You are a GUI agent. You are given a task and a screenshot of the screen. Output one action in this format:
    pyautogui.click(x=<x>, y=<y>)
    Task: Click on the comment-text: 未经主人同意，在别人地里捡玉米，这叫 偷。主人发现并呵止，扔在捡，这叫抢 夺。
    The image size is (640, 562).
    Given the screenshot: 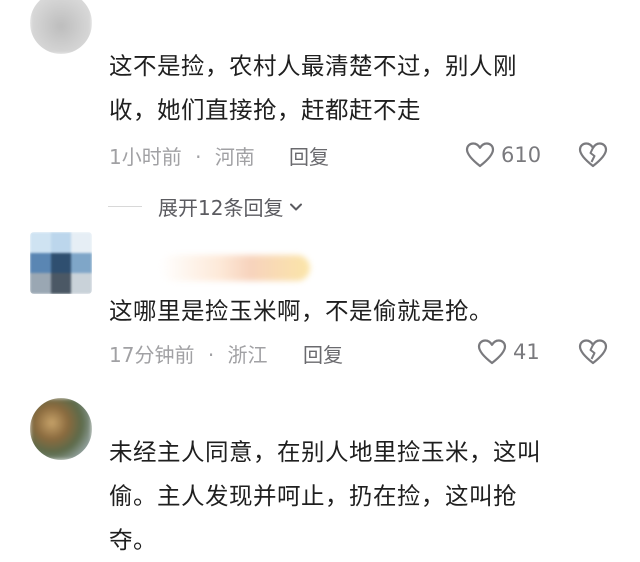 What is the action you would take?
    pyautogui.click(x=325, y=496)
    